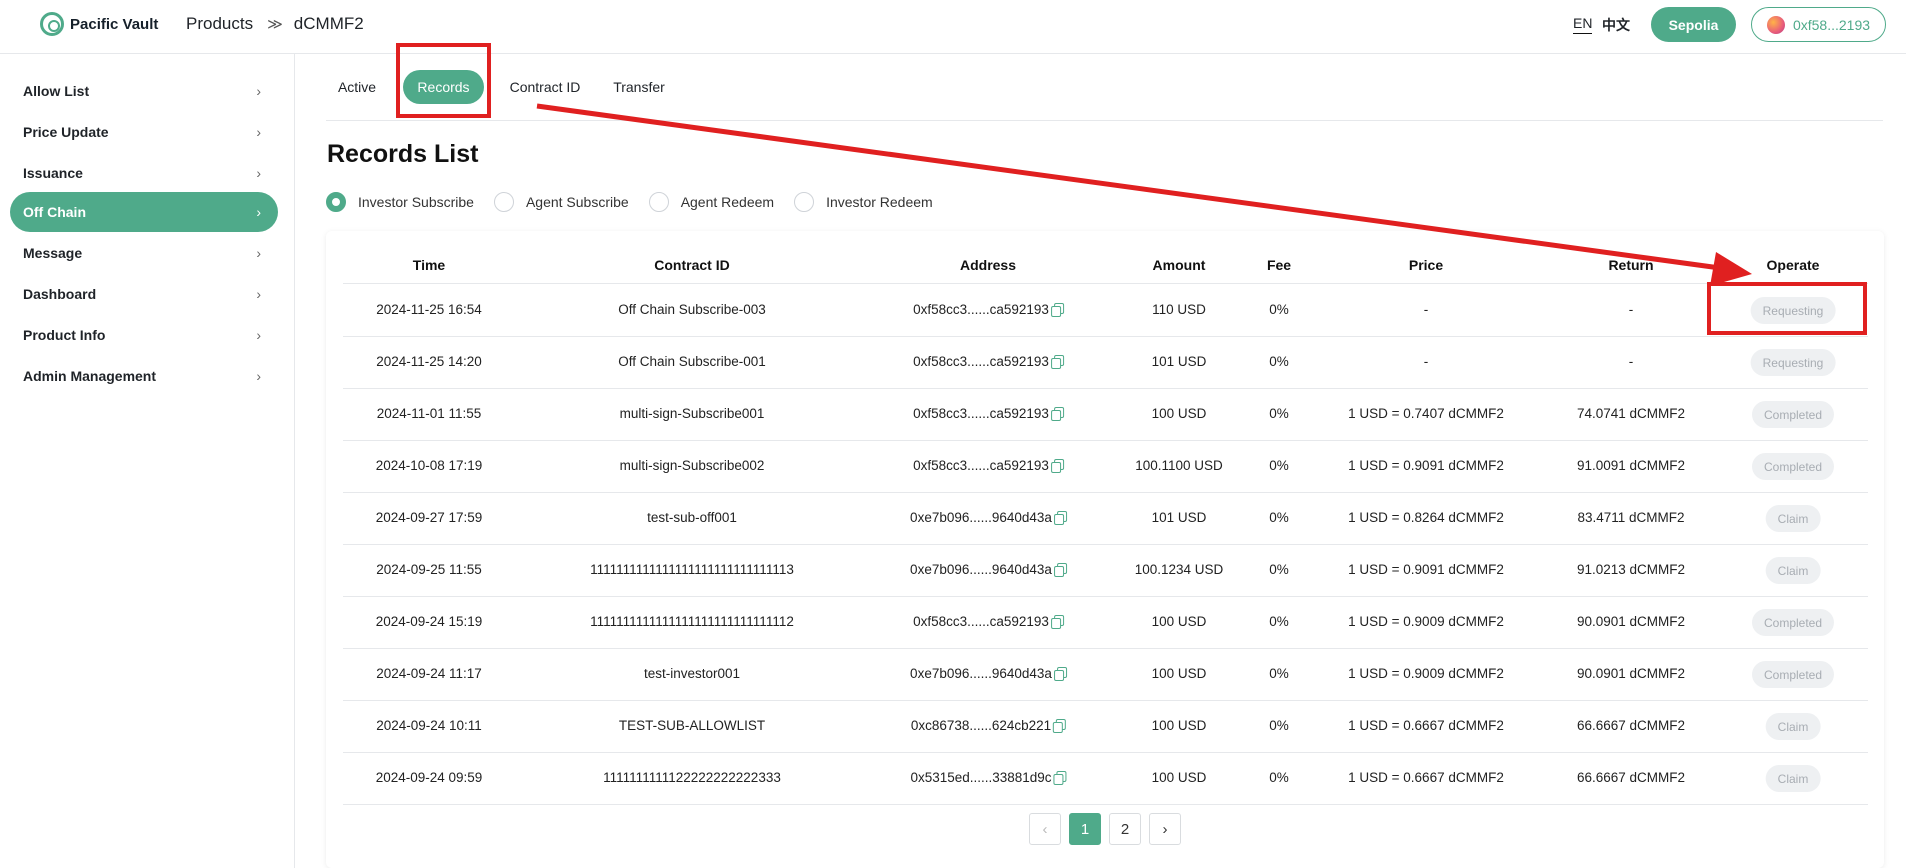 The height and width of the screenshot is (868, 1906). What do you see at coordinates (1045, 829) in the screenshot?
I see `pagination-prev-button: ‹` at bounding box center [1045, 829].